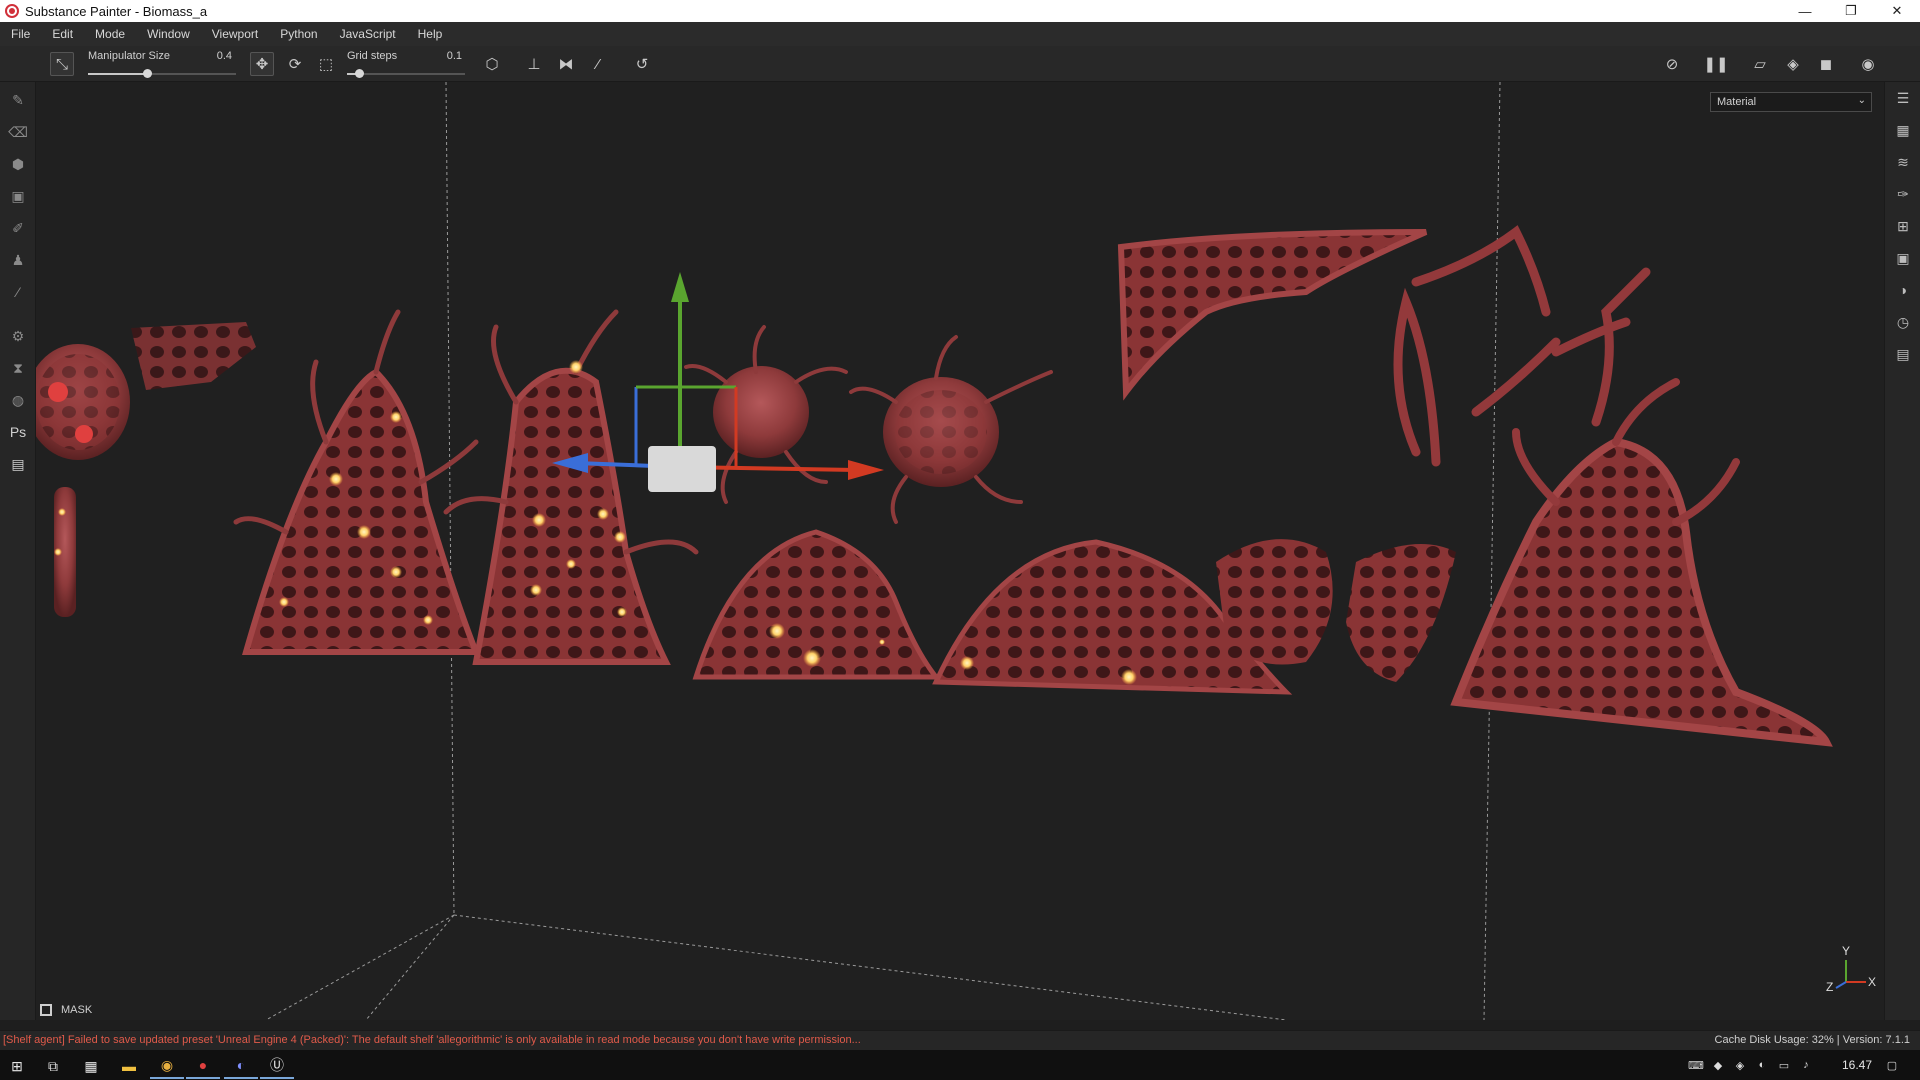 The image size is (1920, 1080). What do you see at coordinates (298, 34) in the screenshot?
I see `menu-python: Python` at bounding box center [298, 34].